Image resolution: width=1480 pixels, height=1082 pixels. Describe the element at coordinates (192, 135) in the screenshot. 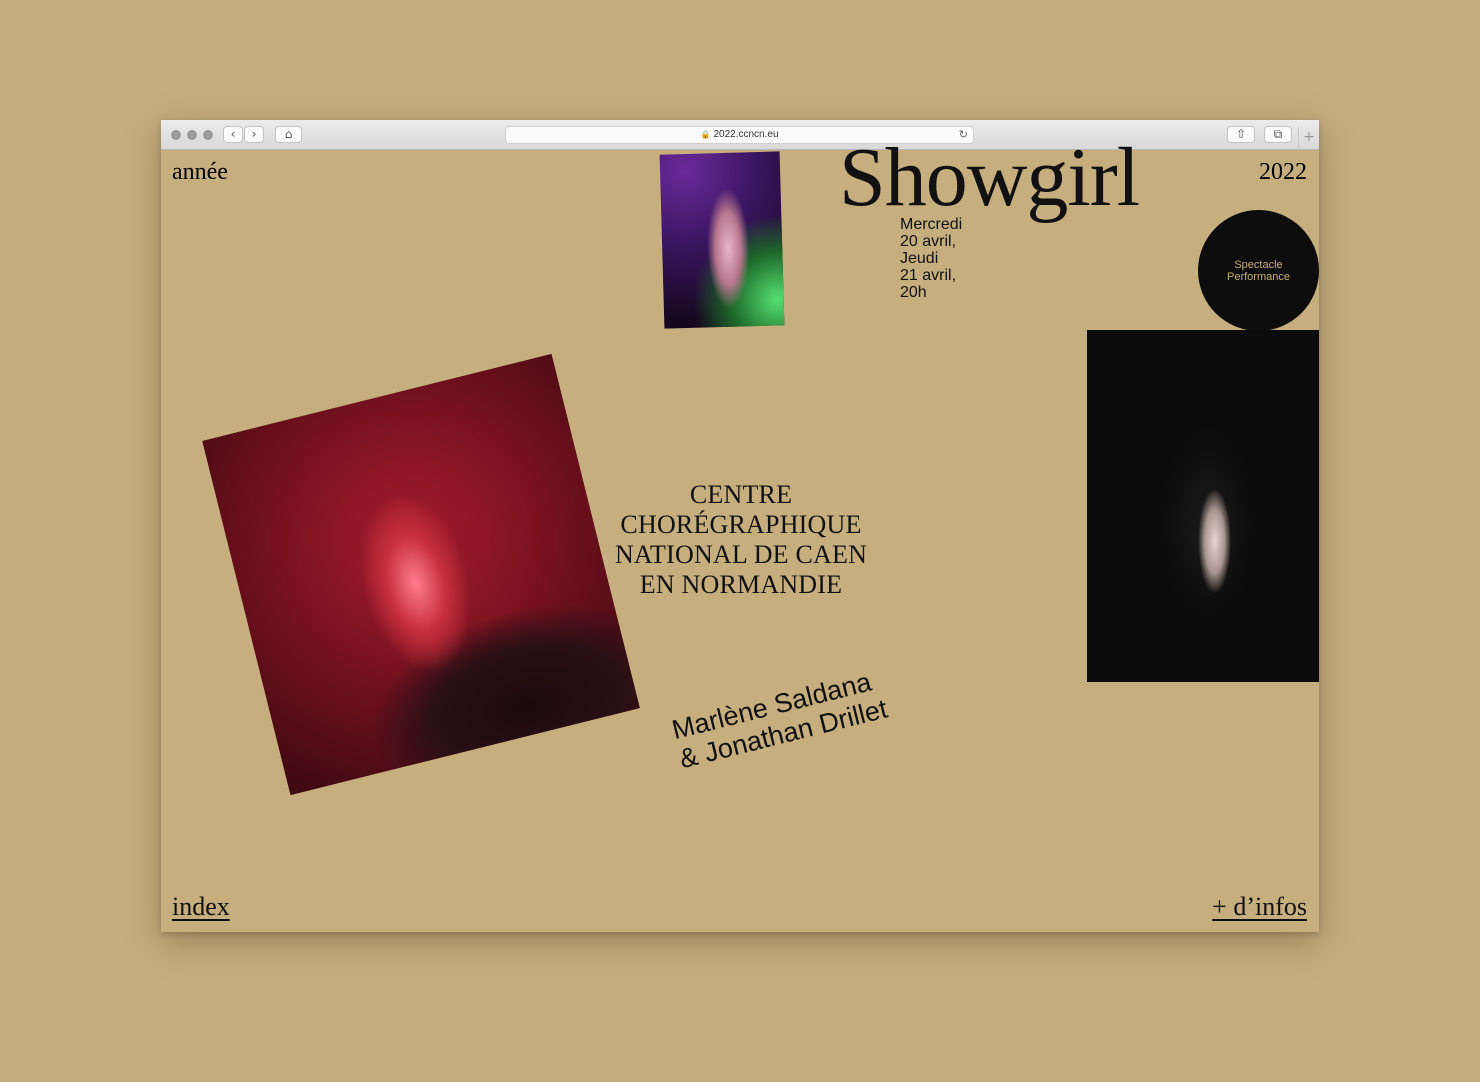

I see `minimize-window-dot` at that location.